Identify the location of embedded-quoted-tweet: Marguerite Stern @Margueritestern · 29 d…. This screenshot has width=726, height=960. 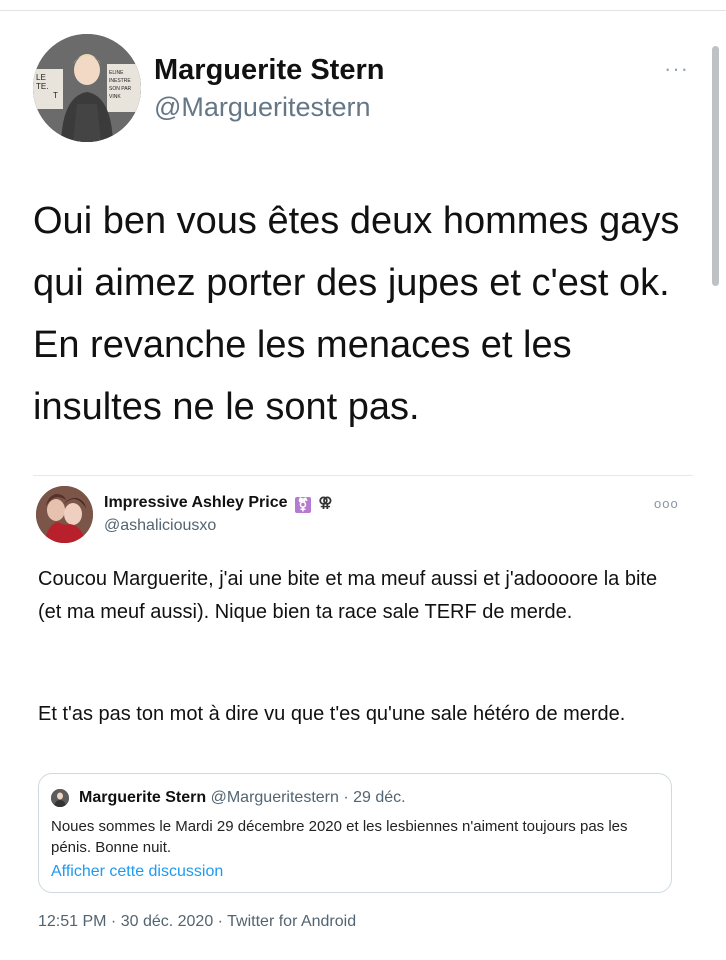
(355, 833).